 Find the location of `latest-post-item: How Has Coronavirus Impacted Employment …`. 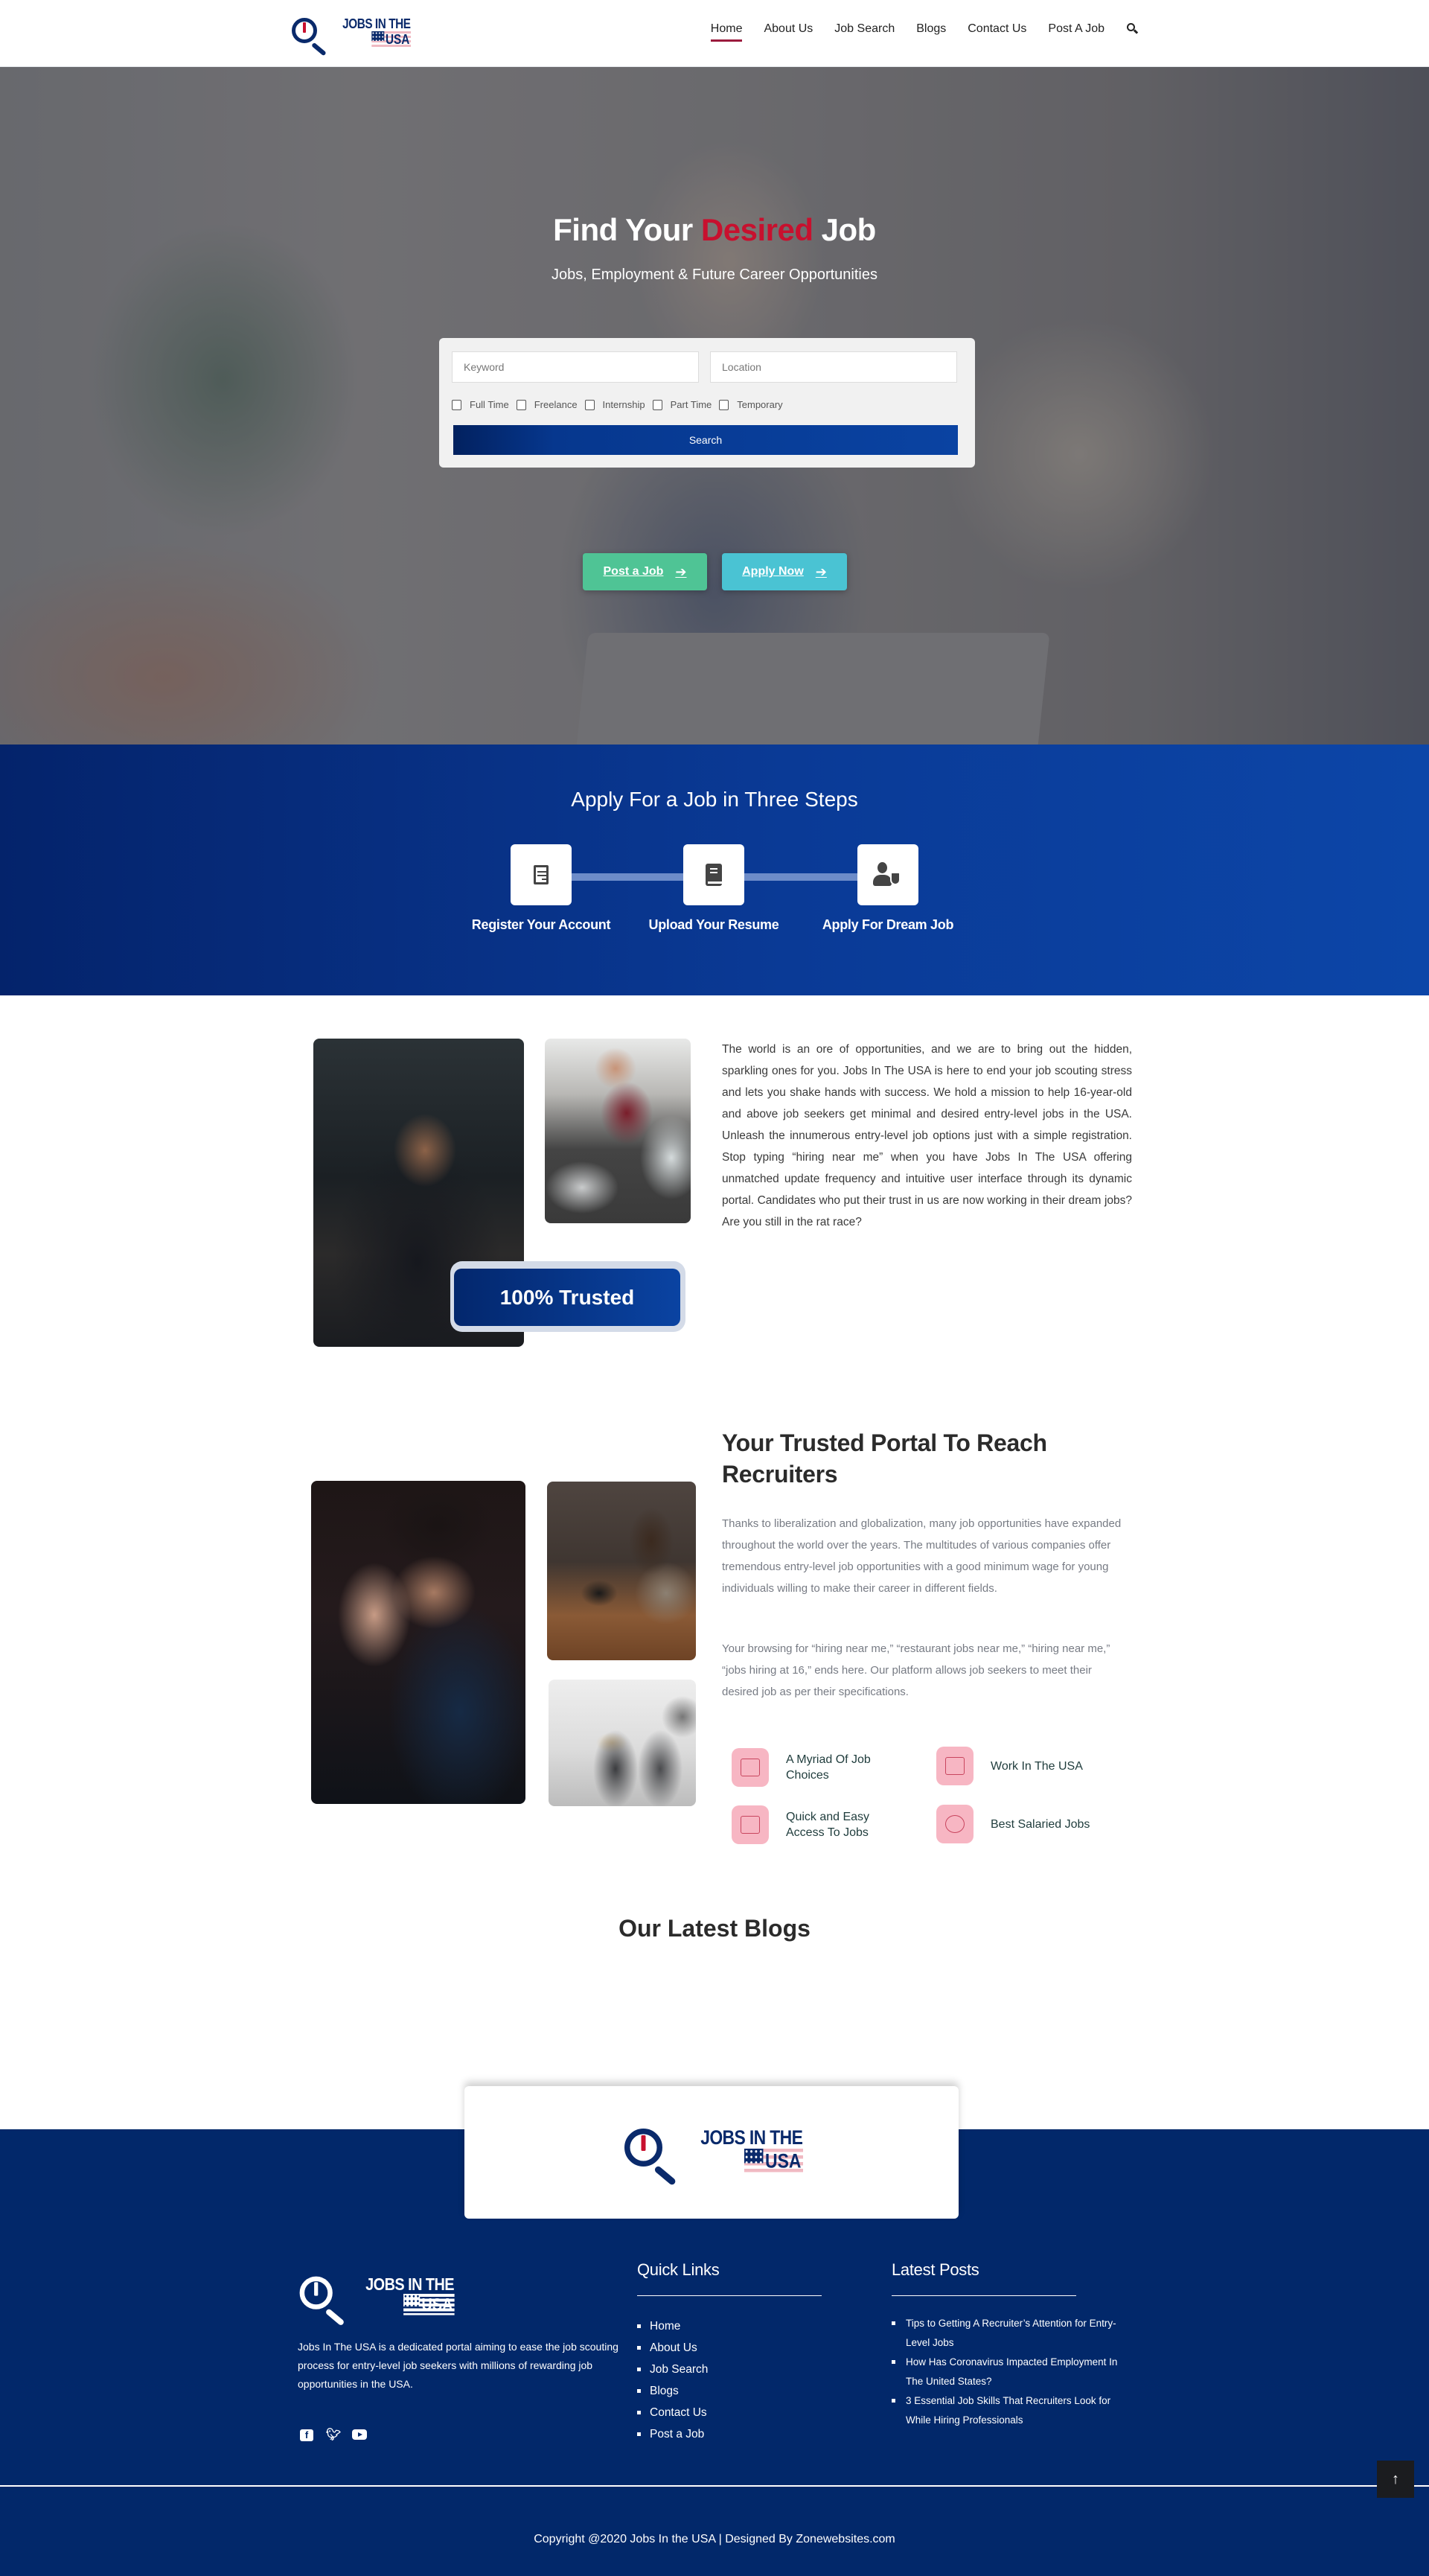

latest-post-item: How Has Coronavirus Impacted Employment … is located at coordinates (1011, 2372).